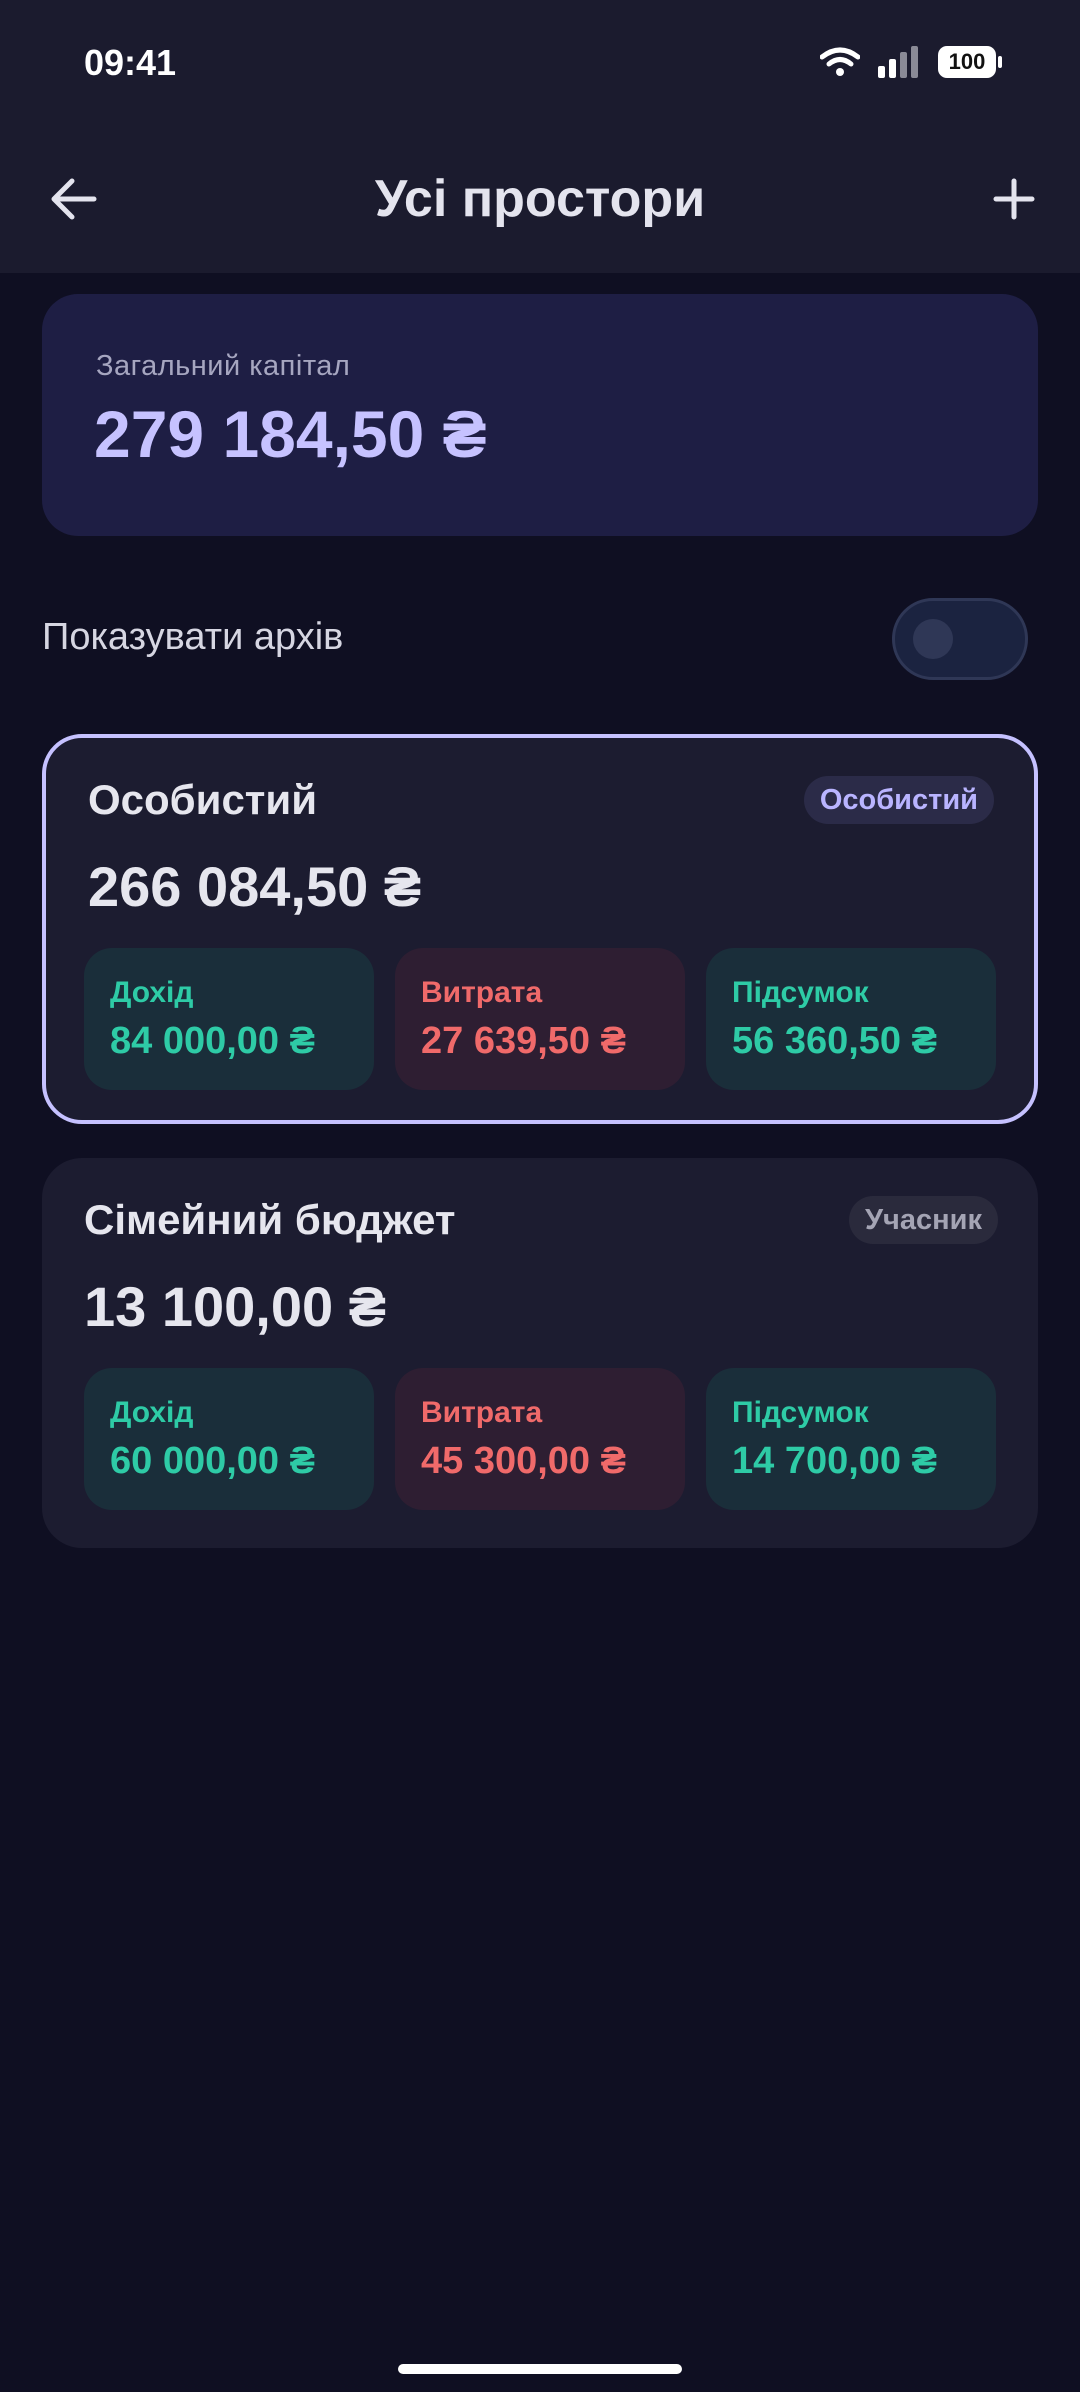 This screenshot has width=1080, height=2392. What do you see at coordinates (851, 1439) in the screenshot?
I see `balance-stat: Підсумок 14 700,00 ₴` at bounding box center [851, 1439].